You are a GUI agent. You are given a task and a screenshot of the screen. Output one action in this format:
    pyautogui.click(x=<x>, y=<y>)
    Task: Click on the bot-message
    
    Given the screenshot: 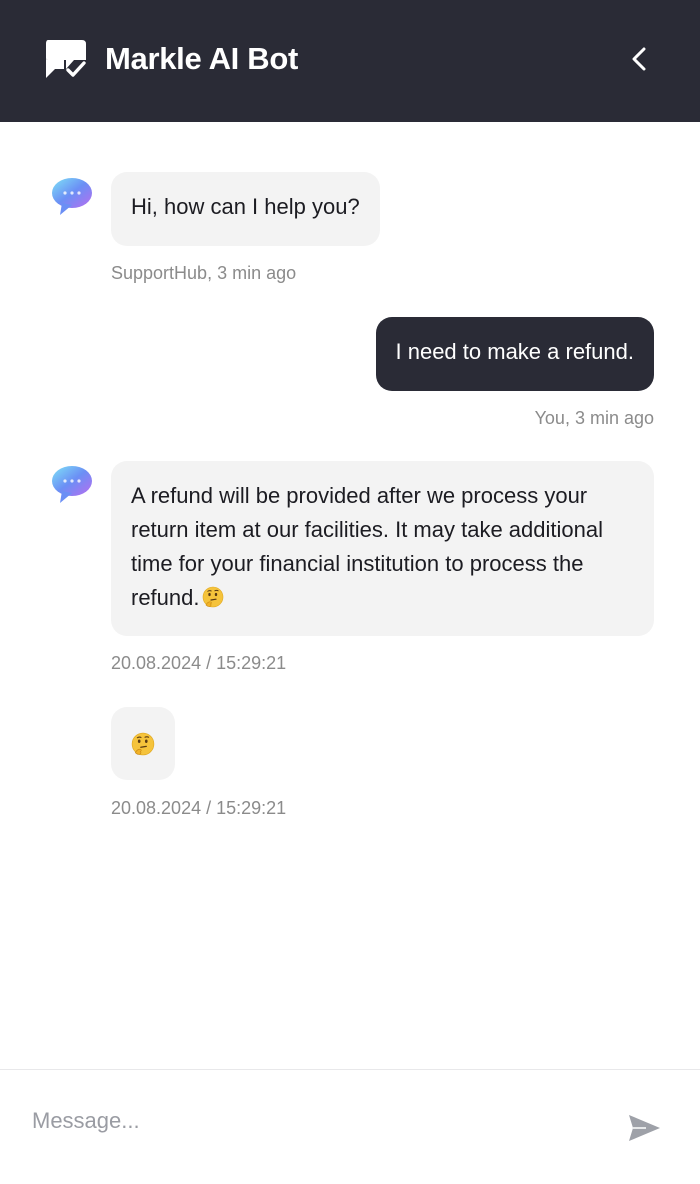 What is the action you would take?
    pyautogui.click(x=143, y=743)
    